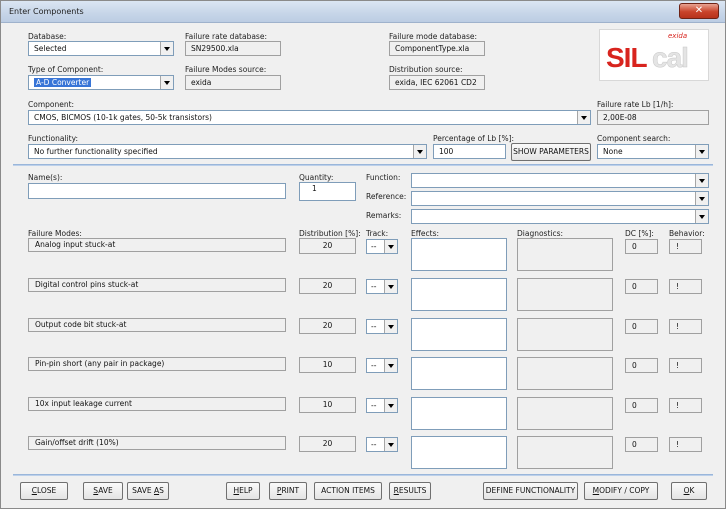 The height and width of the screenshot is (509, 726). What do you see at coordinates (45, 177) in the screenshot?
I see `names-label: Name(s):` at bounding box center [45, 177].